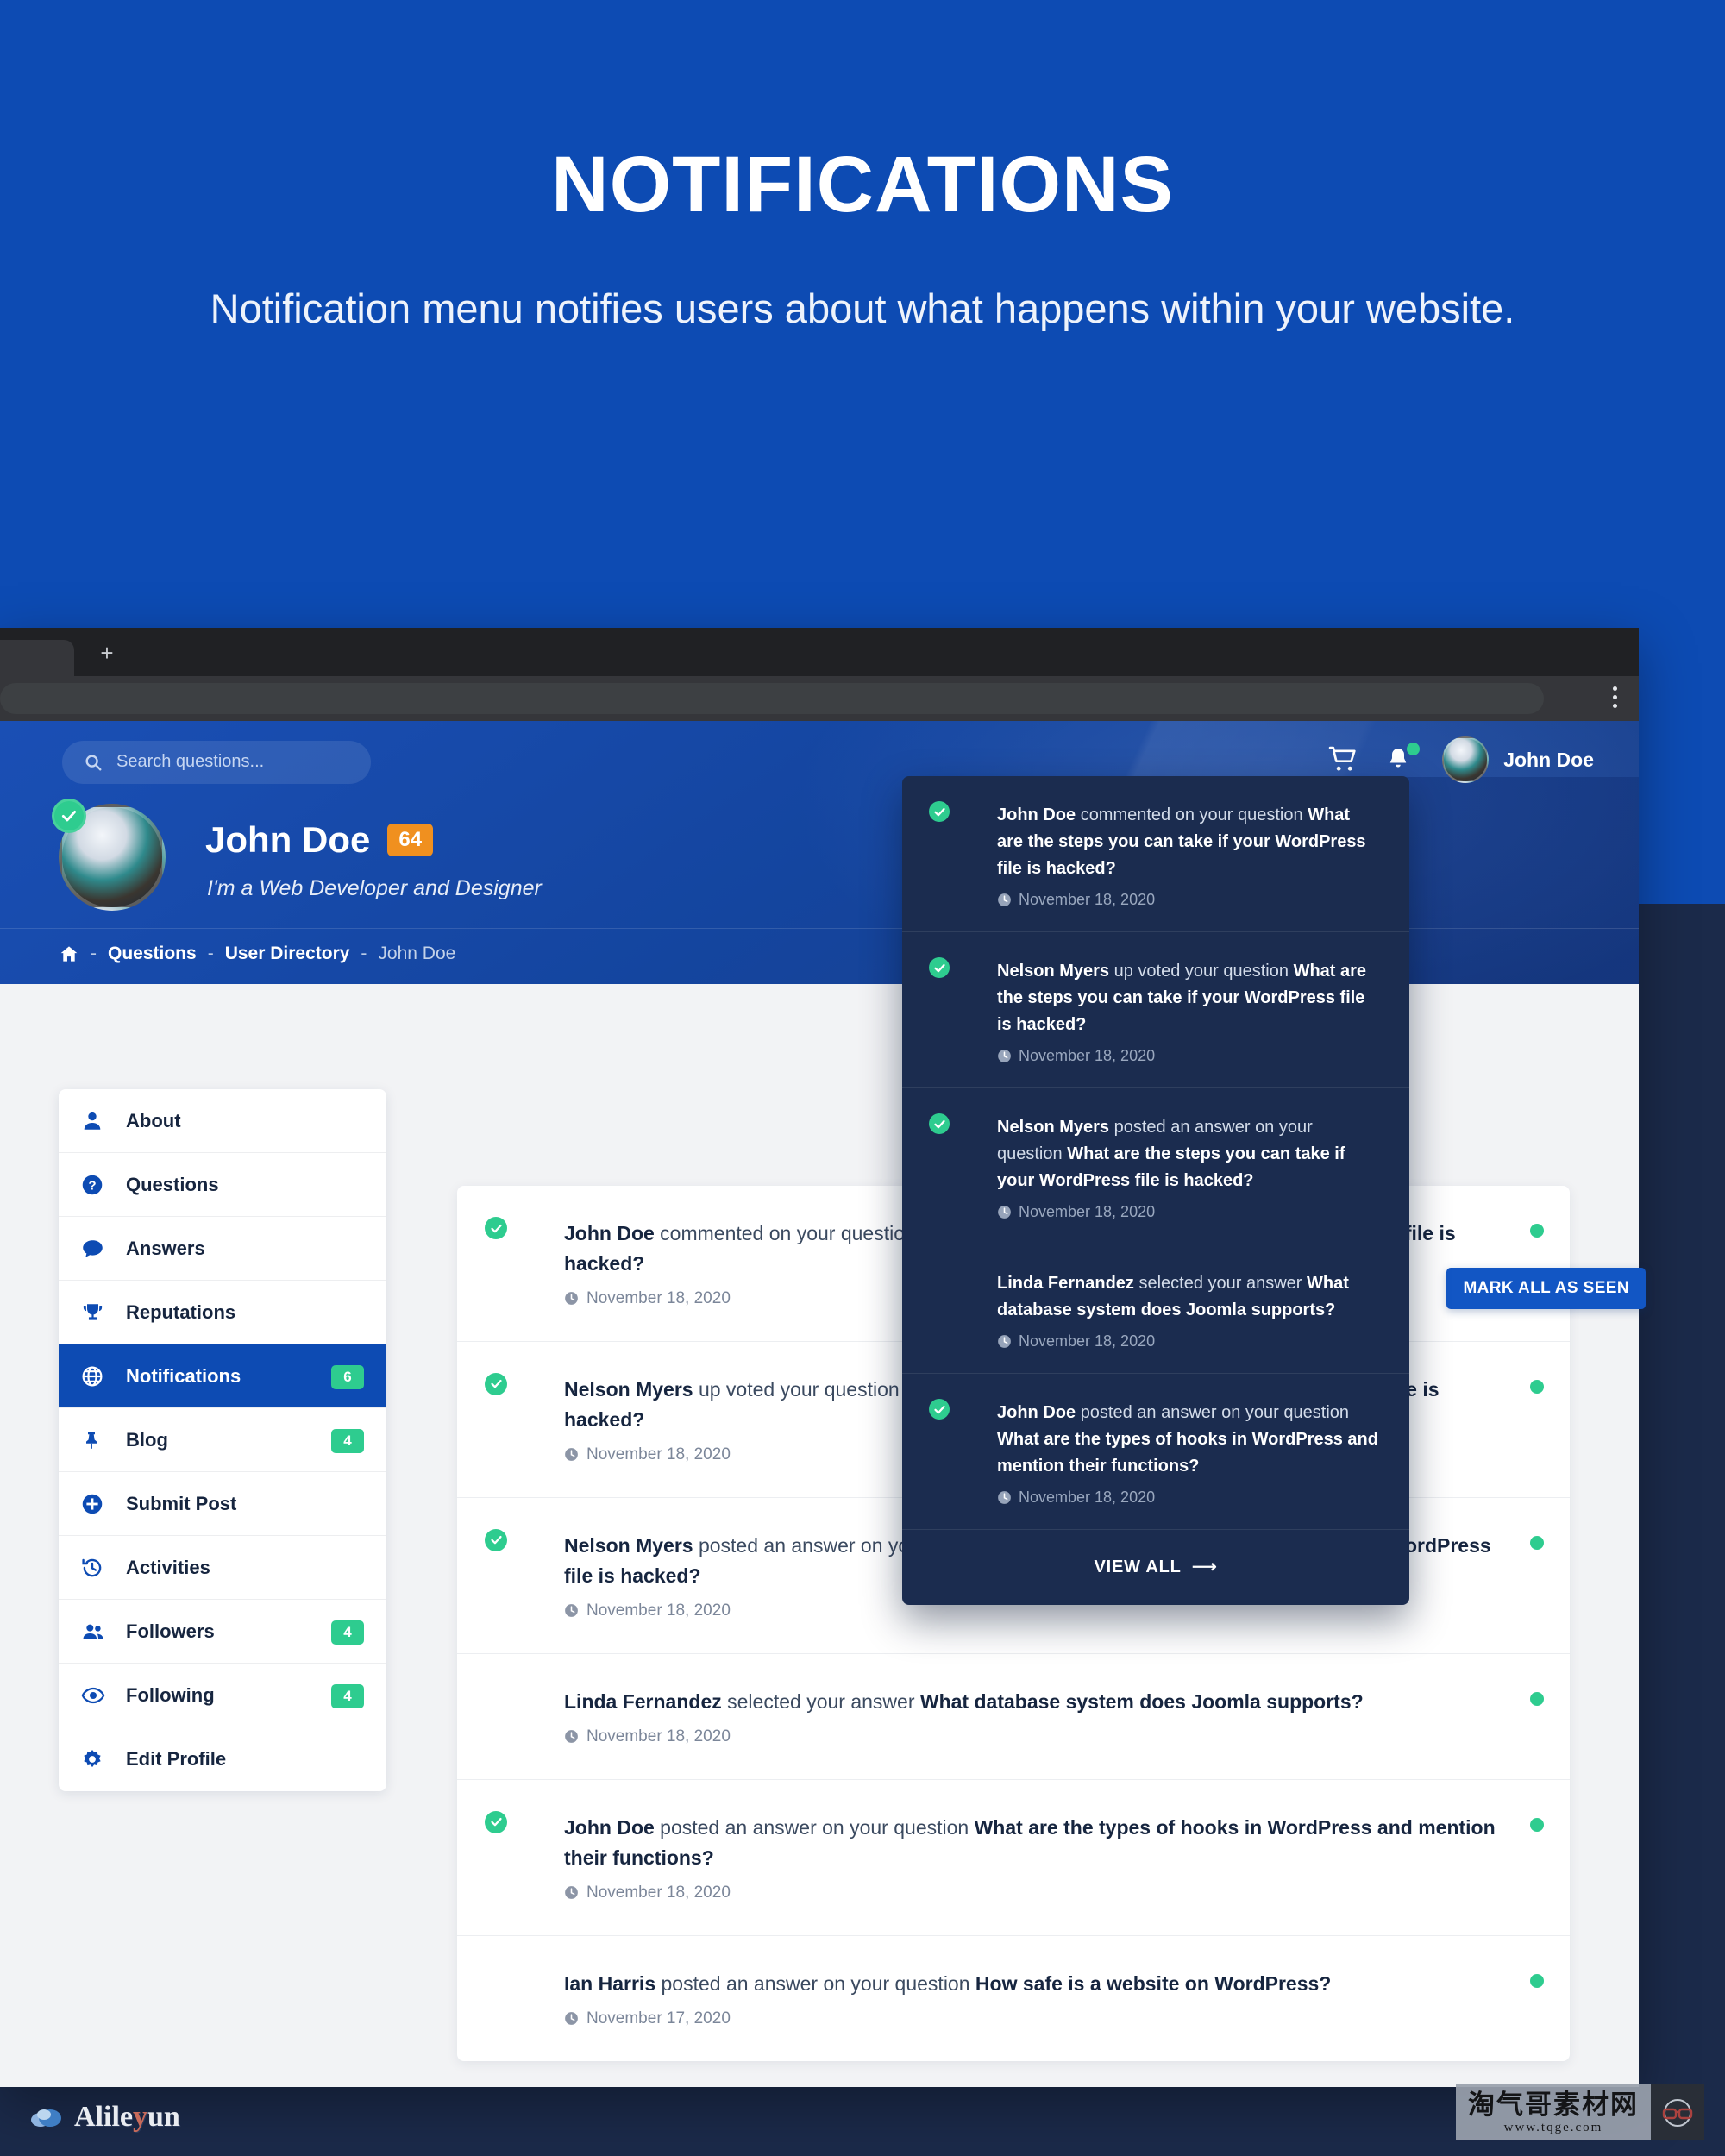  What do you see at coordinates (222, 1376) in the screenshot?
I see `sidebar-item-notifications: Notifications 6` at bounding box center [222, 1376].